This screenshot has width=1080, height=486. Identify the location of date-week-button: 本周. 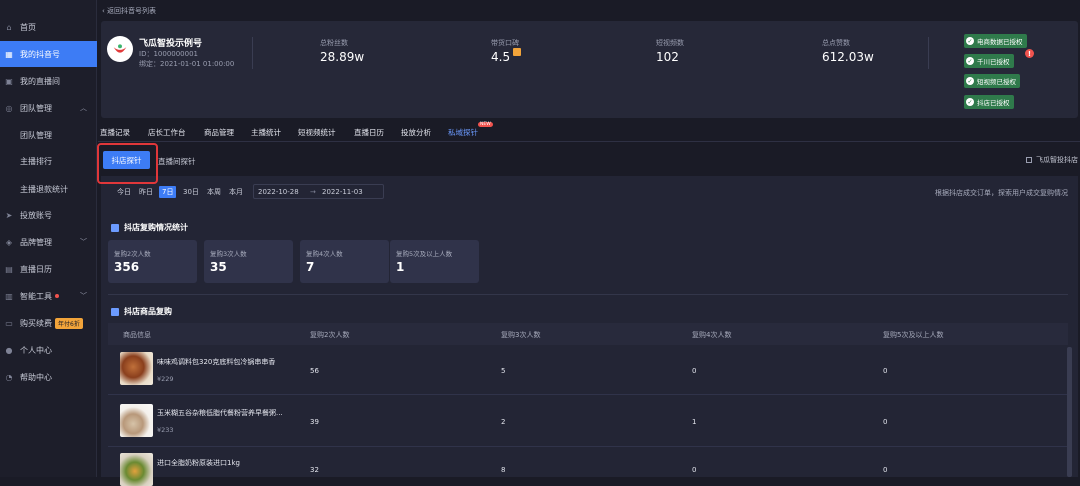
(214, 192).